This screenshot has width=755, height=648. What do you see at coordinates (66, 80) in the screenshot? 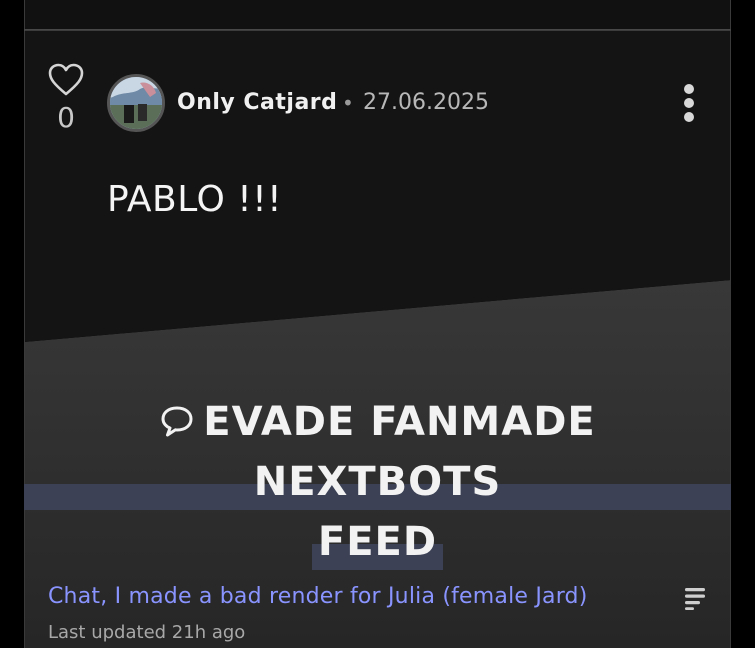
I see `heart-outline-icon` at bounding box center [66, 80].